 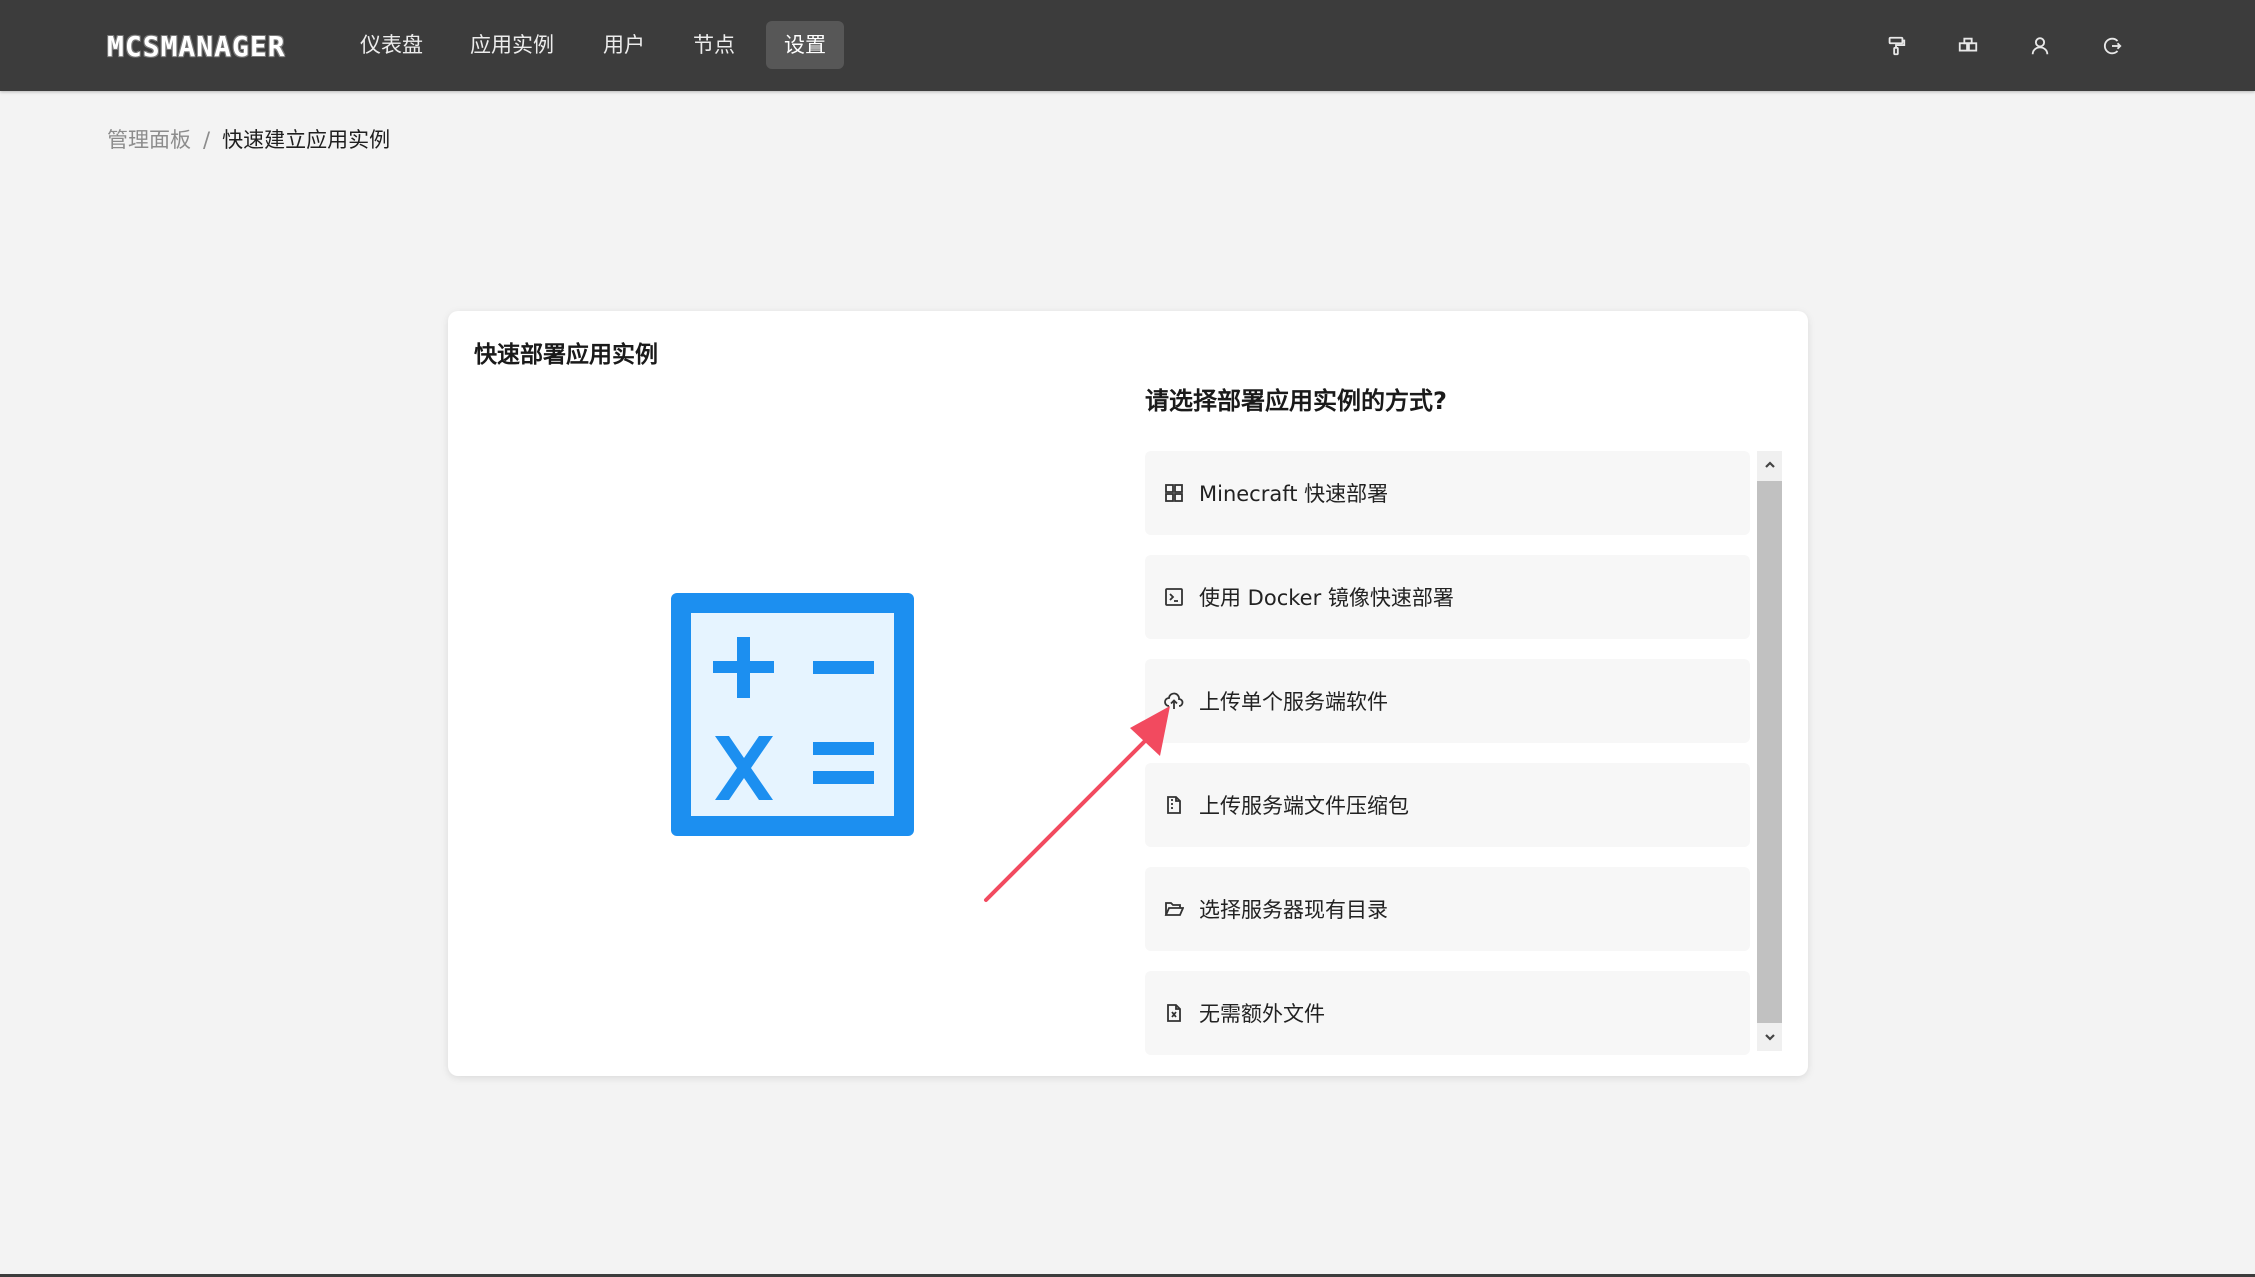 I want to click on apps-icon, so click(x=1174, y=493).